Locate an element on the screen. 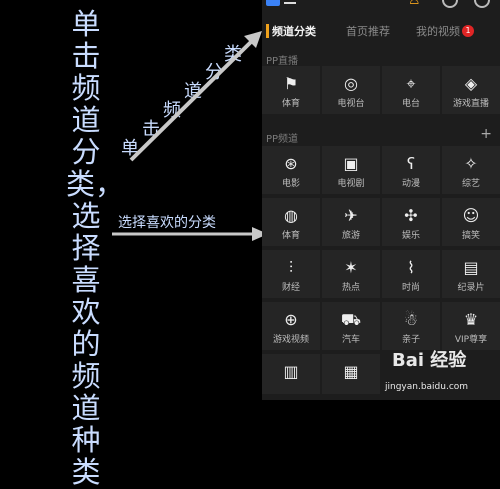 This screenshot has width=500, height=489. channel-item: ⫶ 财经 is located at coordinates (291, 274).